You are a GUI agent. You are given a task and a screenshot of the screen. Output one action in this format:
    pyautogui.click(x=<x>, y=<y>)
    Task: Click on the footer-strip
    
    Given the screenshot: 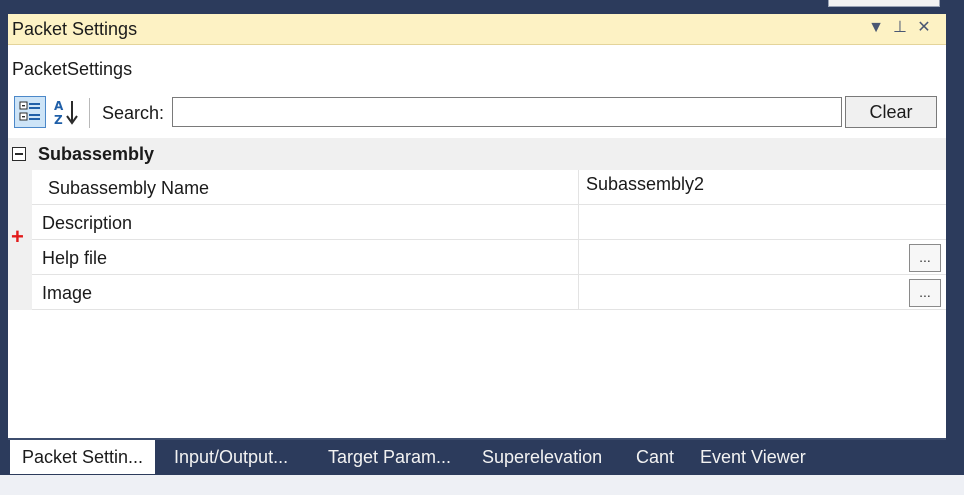 What is the action you would take?
    pyautogui.click(x=482, y=485)
    